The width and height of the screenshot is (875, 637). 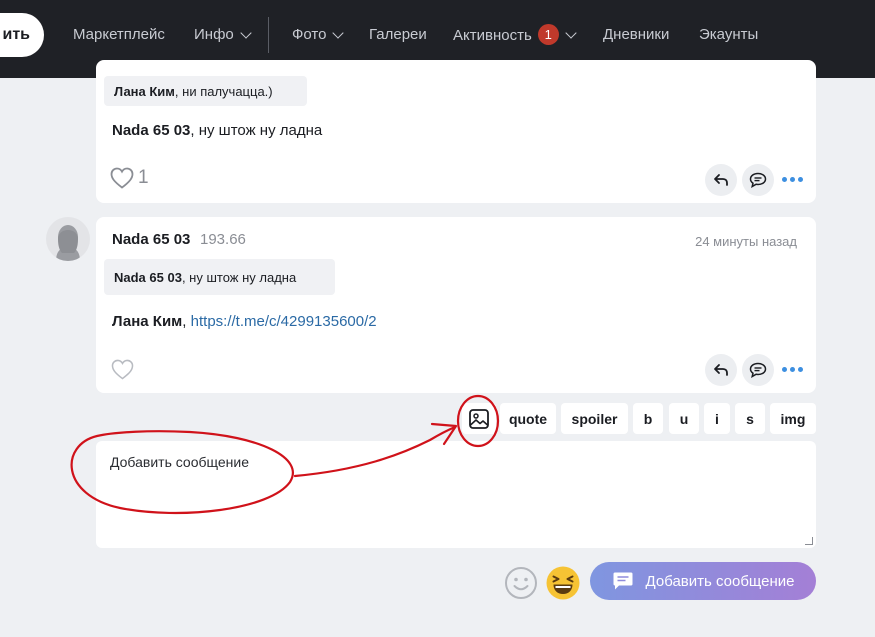 I want to click on user-silhouette-icon, so click(x=68, y=243).